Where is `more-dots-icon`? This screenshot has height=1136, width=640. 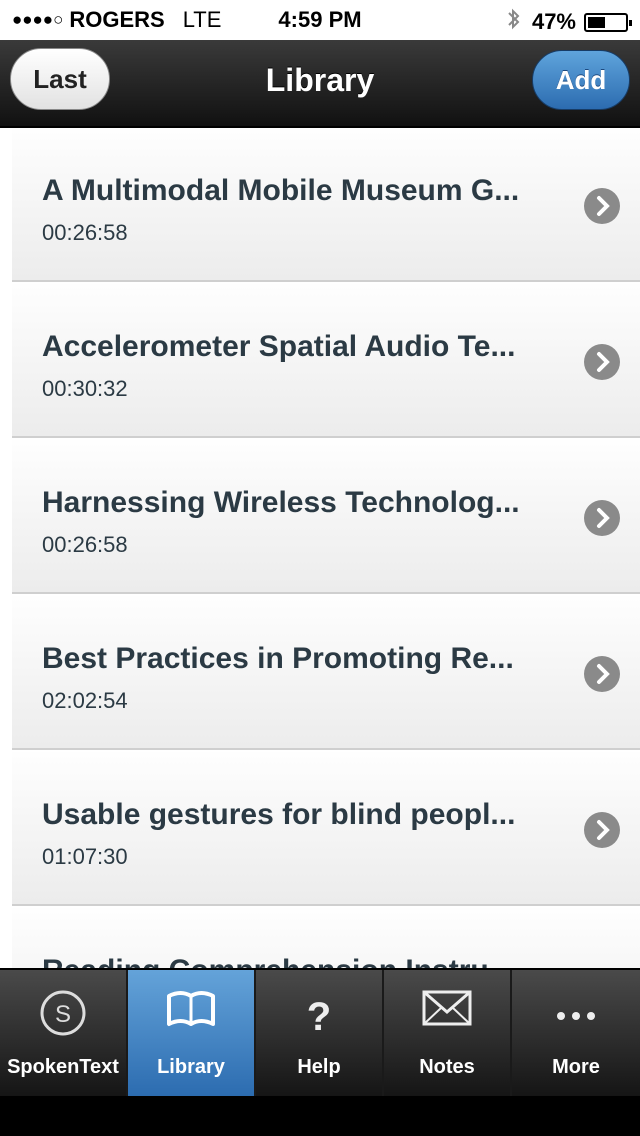 more-dots-icon is located at coordinates (576, 1013).